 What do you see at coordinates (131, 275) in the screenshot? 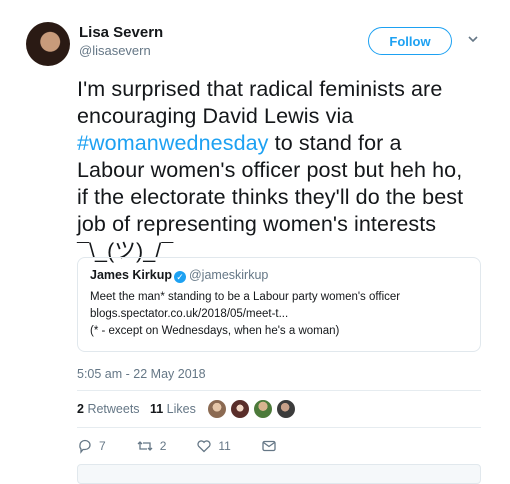
I see `quoted-author-name: James Kirkup` at bounding box center [131, 275].